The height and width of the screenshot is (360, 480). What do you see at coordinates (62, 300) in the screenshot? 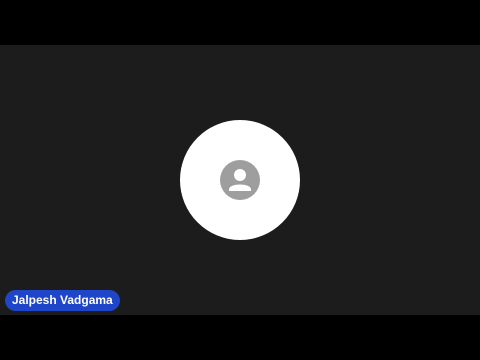
I see `participant-name-badge: Jalpesh Vadgama` at bounding box center [62, 300].